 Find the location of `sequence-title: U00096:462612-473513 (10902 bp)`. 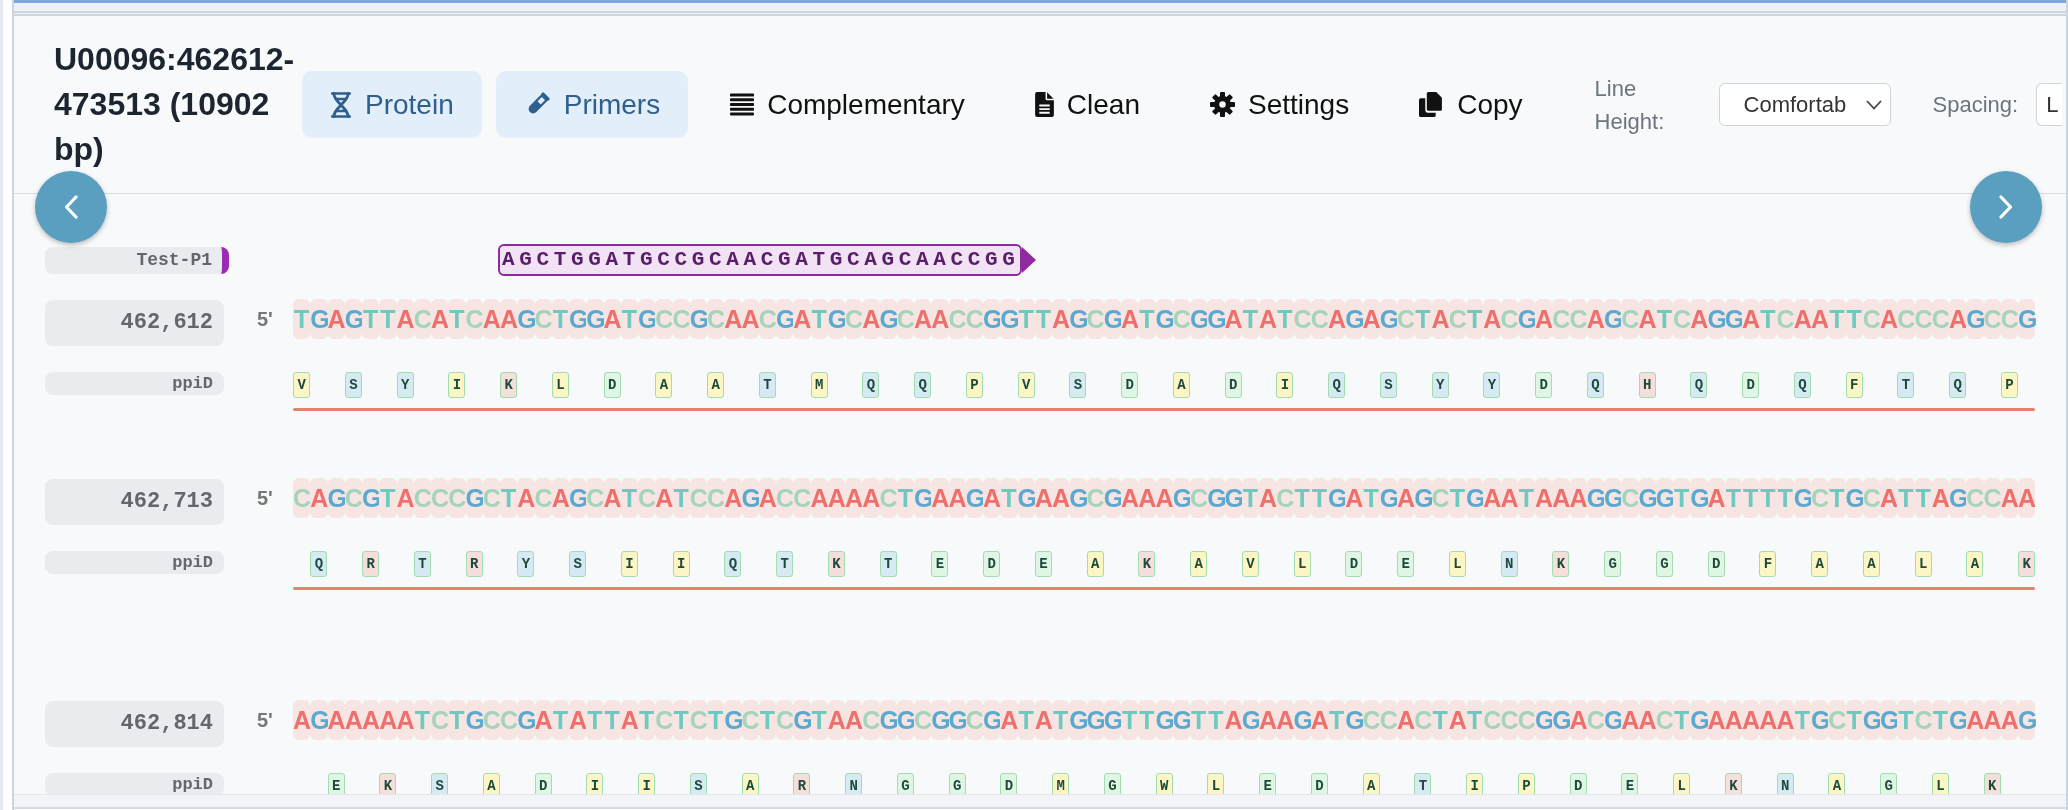

sequence-title: U00096:462612-473513 (10902 bp) is located at coordinates (175, 104).